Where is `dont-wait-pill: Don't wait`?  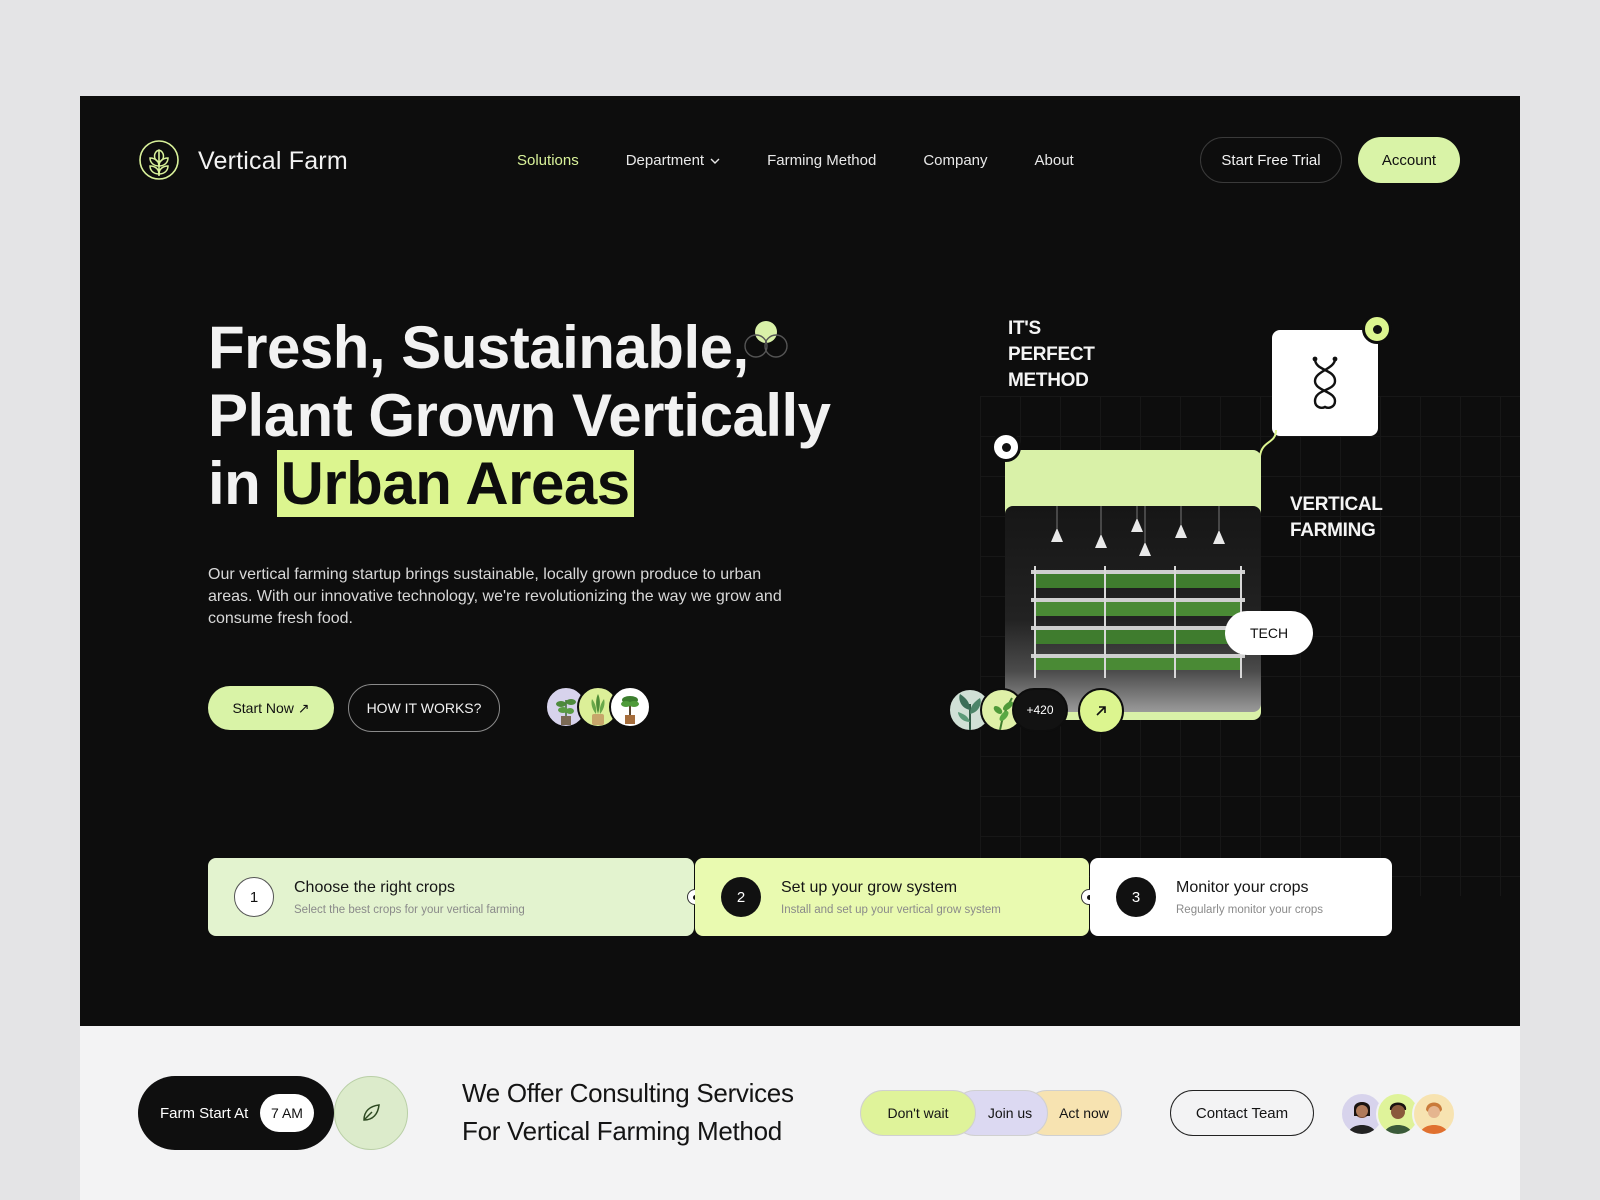
dont-wait-pill: Don't wait is located at coordinates (918, 1113).